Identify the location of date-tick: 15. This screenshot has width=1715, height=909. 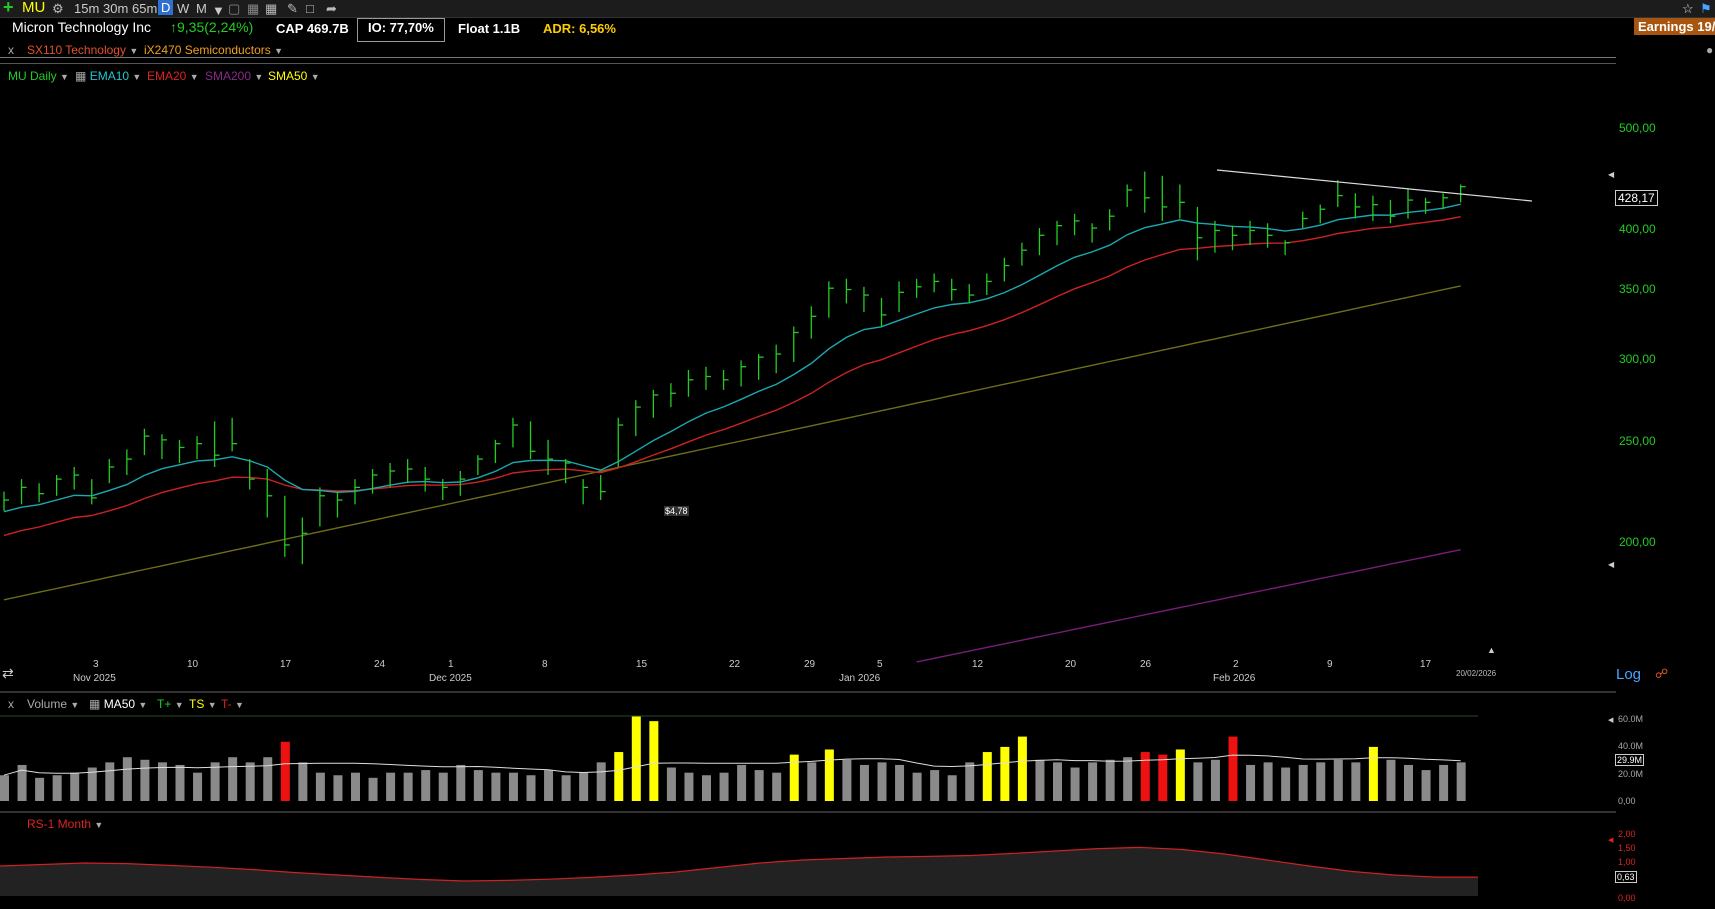
(642, 664).